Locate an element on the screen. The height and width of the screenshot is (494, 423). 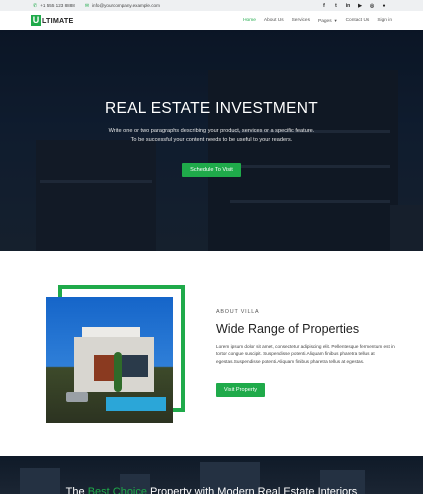
nav-item-home: Home is located at coordinates (249, 21).